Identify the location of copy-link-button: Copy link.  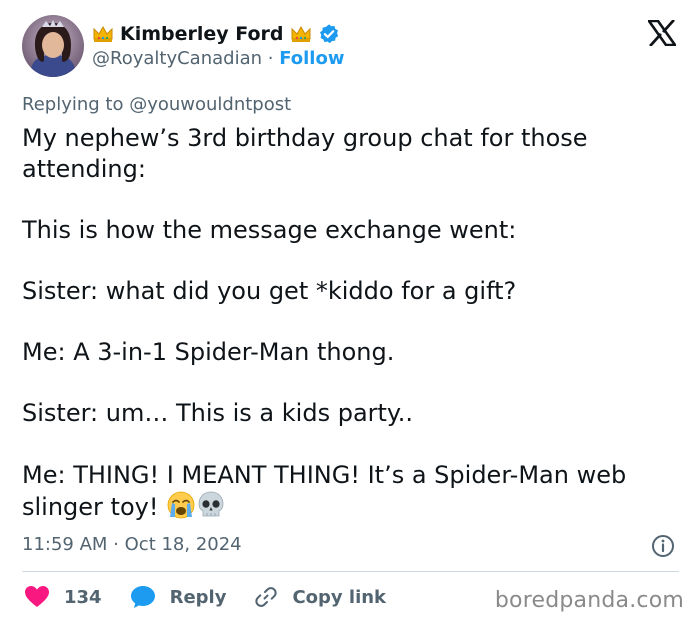
(320, 597).